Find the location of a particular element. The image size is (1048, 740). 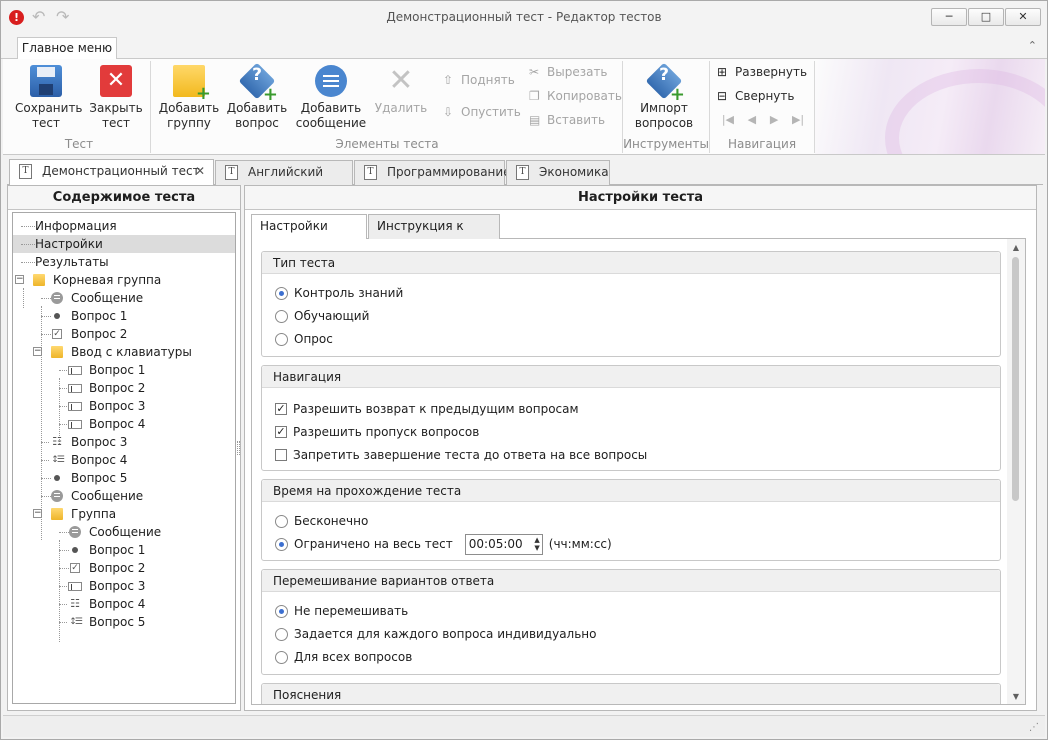

tree-item-info: Информация is located at coordinates (124, 226).